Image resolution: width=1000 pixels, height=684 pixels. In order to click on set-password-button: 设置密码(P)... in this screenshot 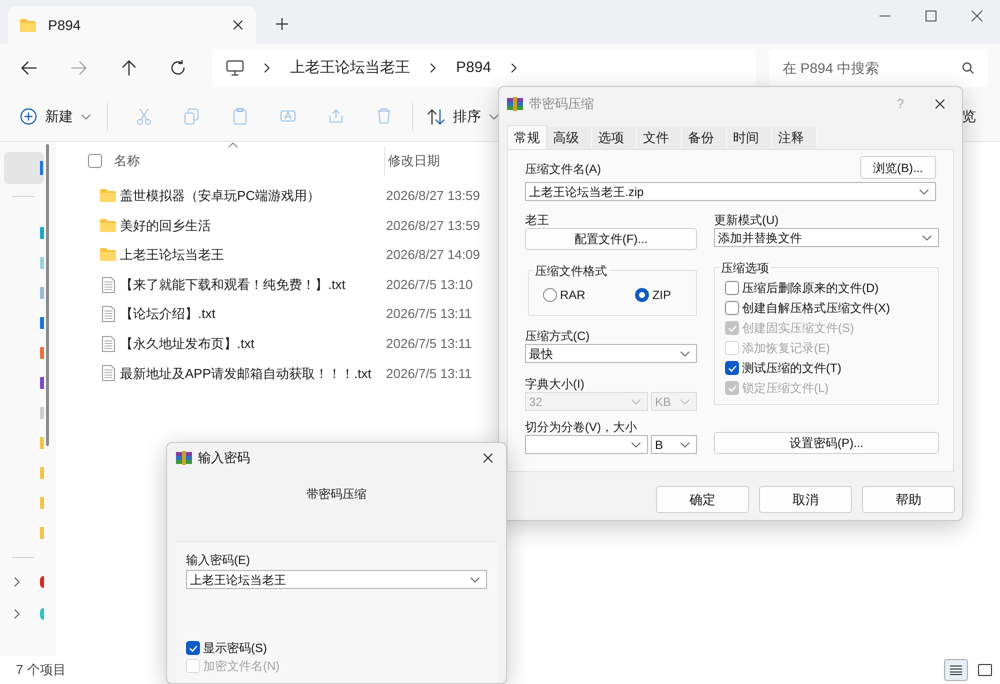, I will do `click(826, 443)`.